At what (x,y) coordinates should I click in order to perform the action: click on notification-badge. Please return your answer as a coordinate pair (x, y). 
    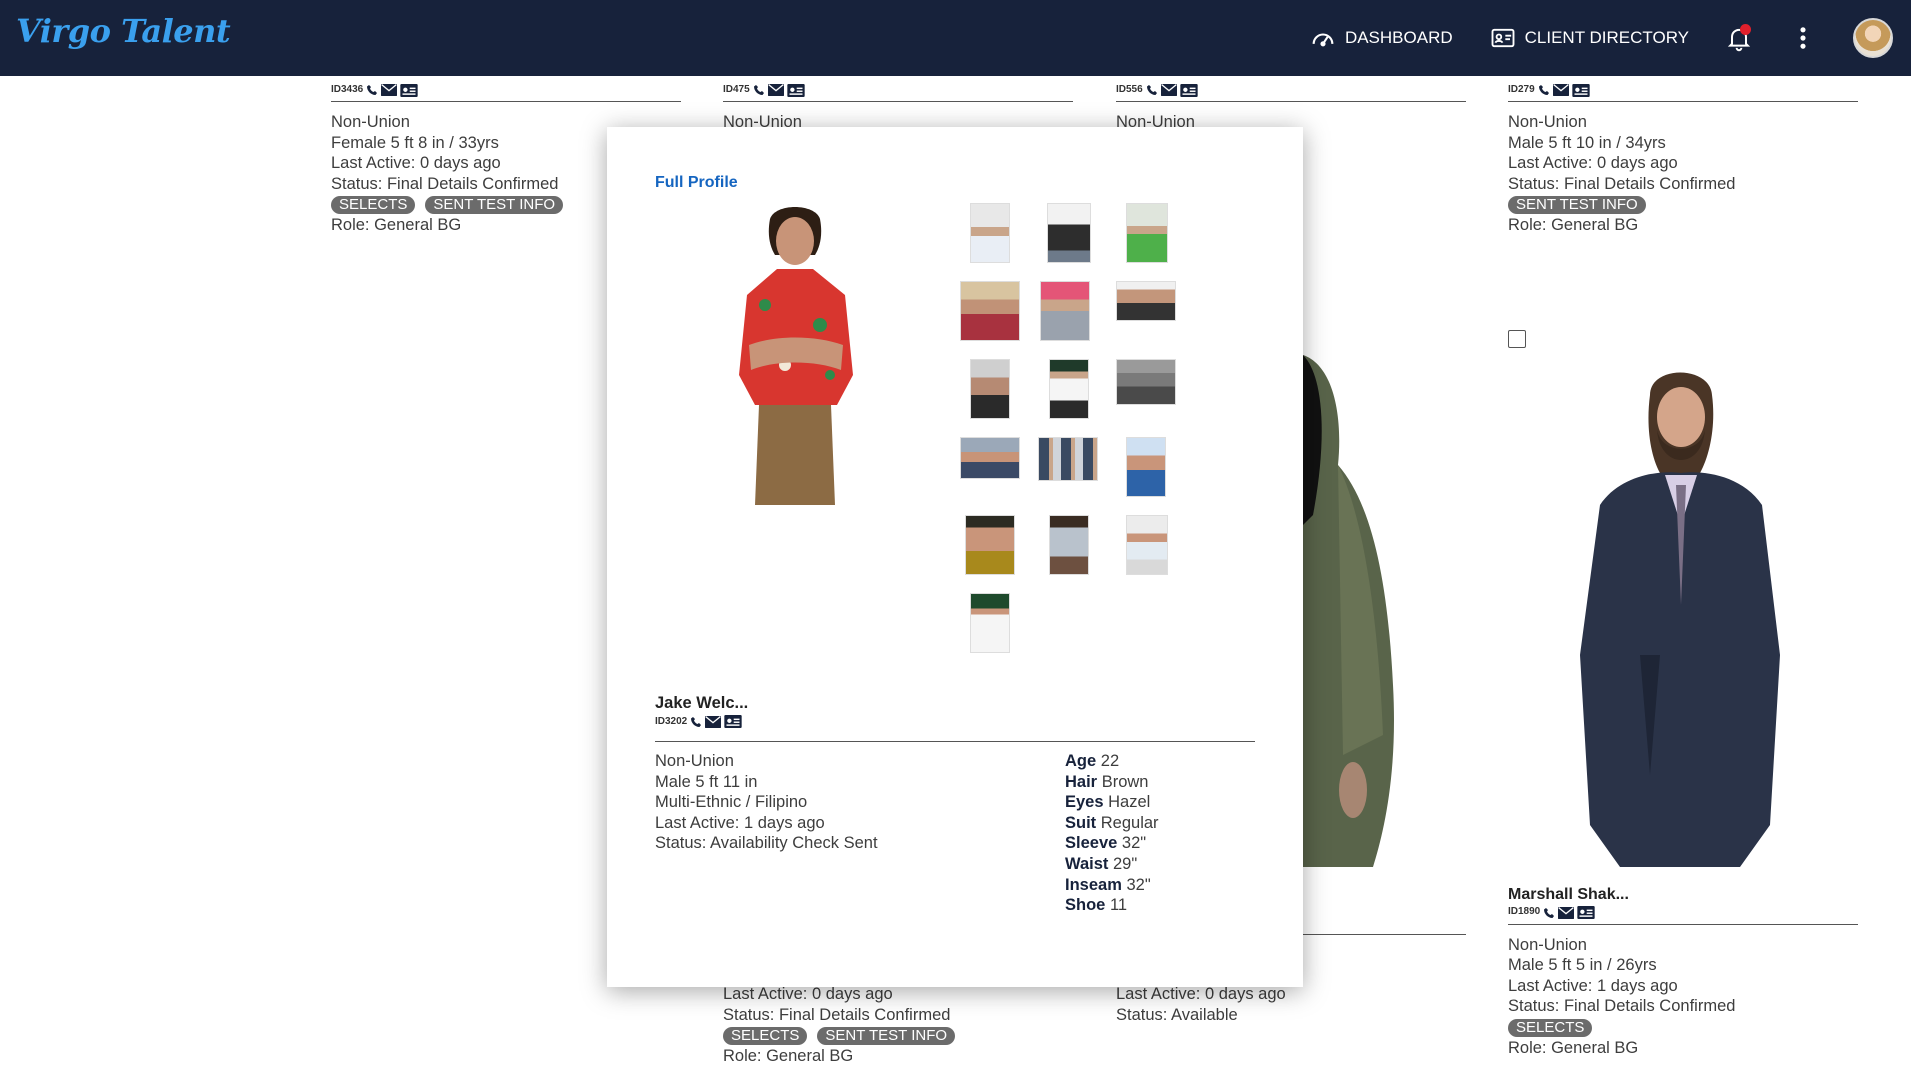
    Looking at the image, I should click on (1745, 29).